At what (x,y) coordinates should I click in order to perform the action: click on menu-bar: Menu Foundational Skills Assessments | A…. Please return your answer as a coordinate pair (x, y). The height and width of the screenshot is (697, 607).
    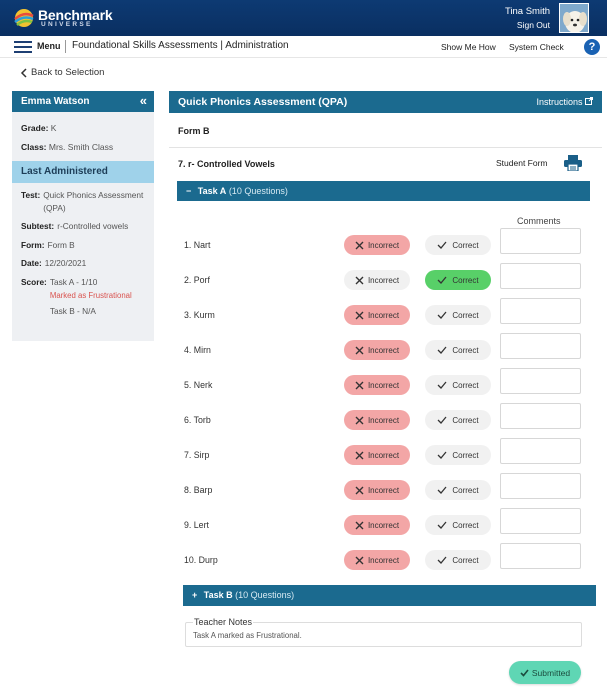
    Looking at the image, I should click on (303, 47).